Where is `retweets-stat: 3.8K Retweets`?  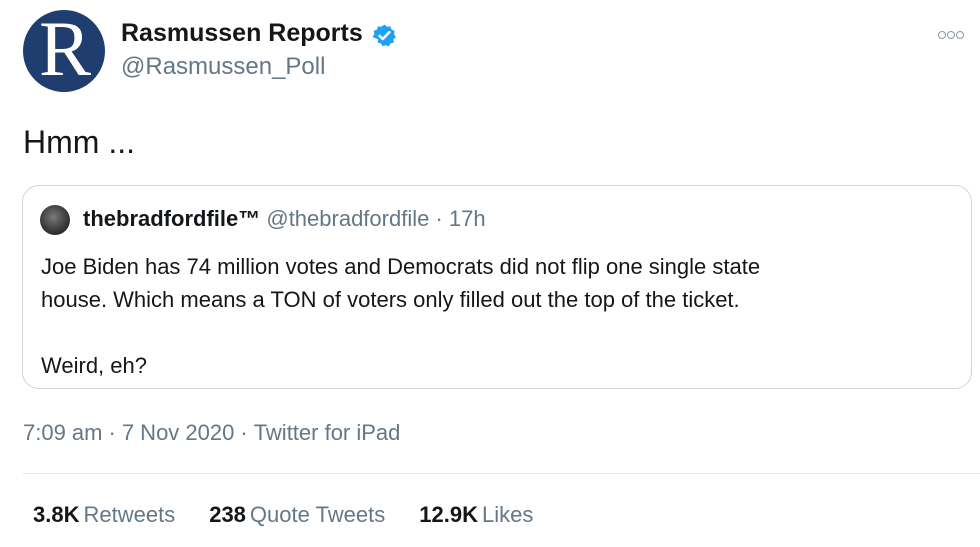 retweets-stat: 3.8K Retweets is located at coordinates (104, 515).